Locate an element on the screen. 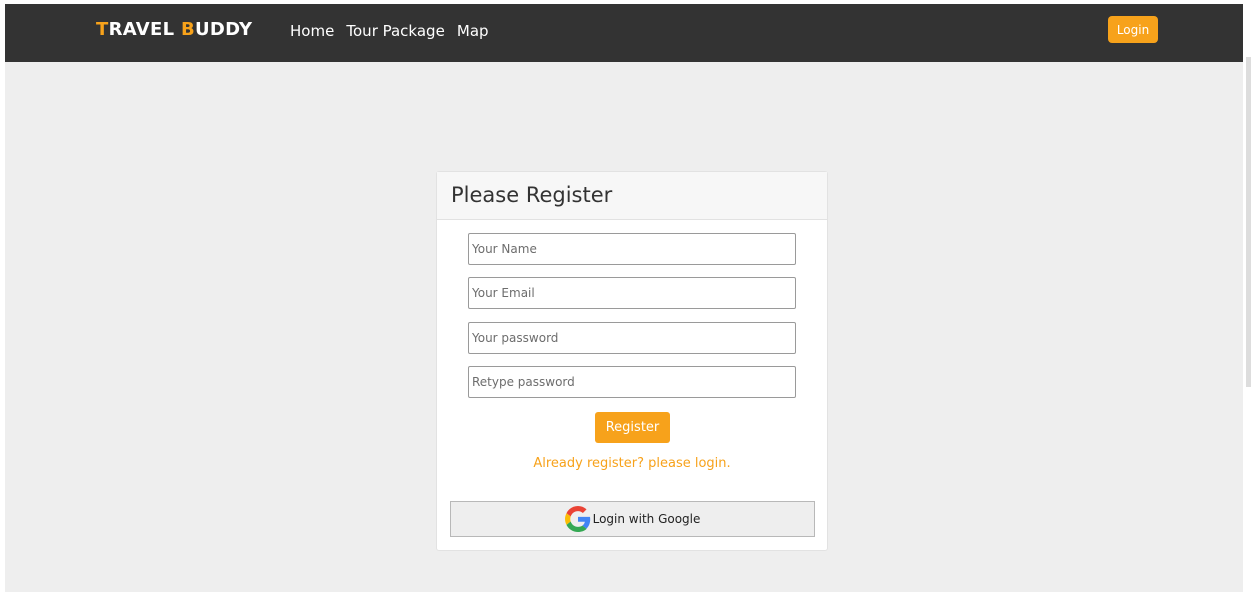  already-registered-link: Already register? please login. is located at coordinates (632, 463).